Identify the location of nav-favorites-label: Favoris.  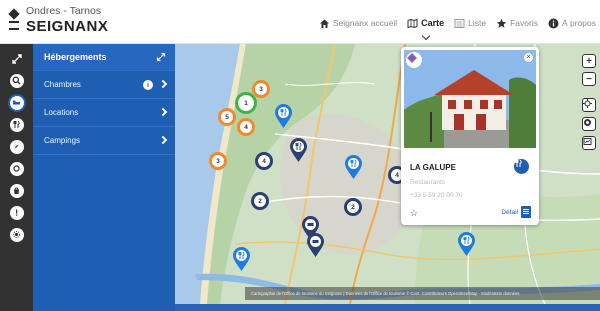
(524, 23).